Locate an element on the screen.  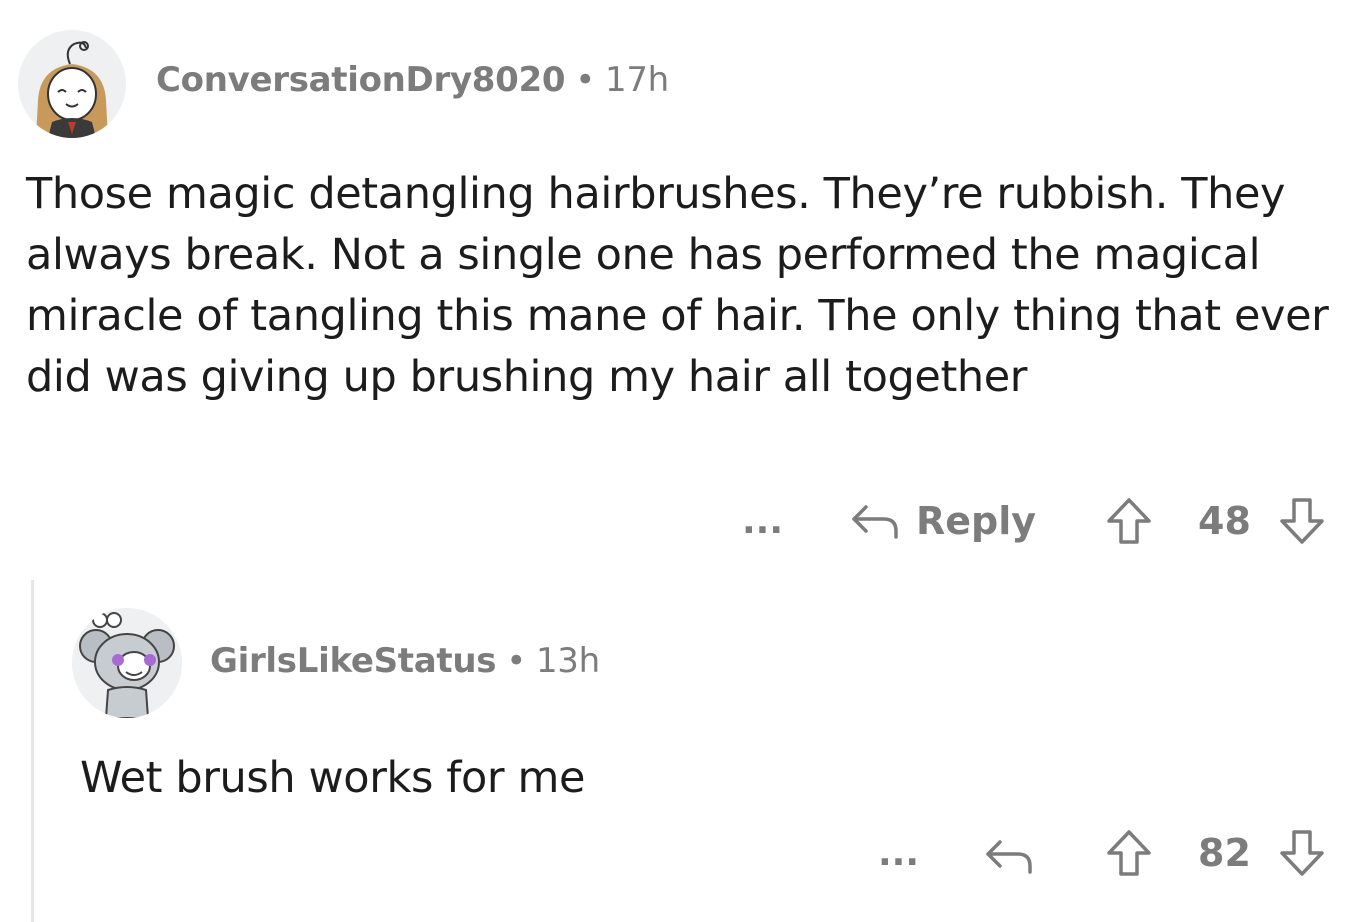
vote-count: 48 is located at coordinates (1224, 521).